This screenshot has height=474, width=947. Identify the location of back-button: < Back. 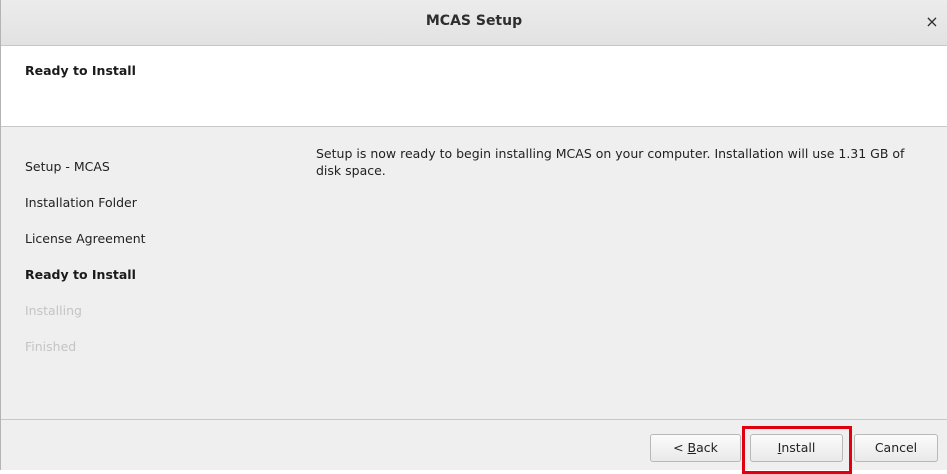
(695, 448).